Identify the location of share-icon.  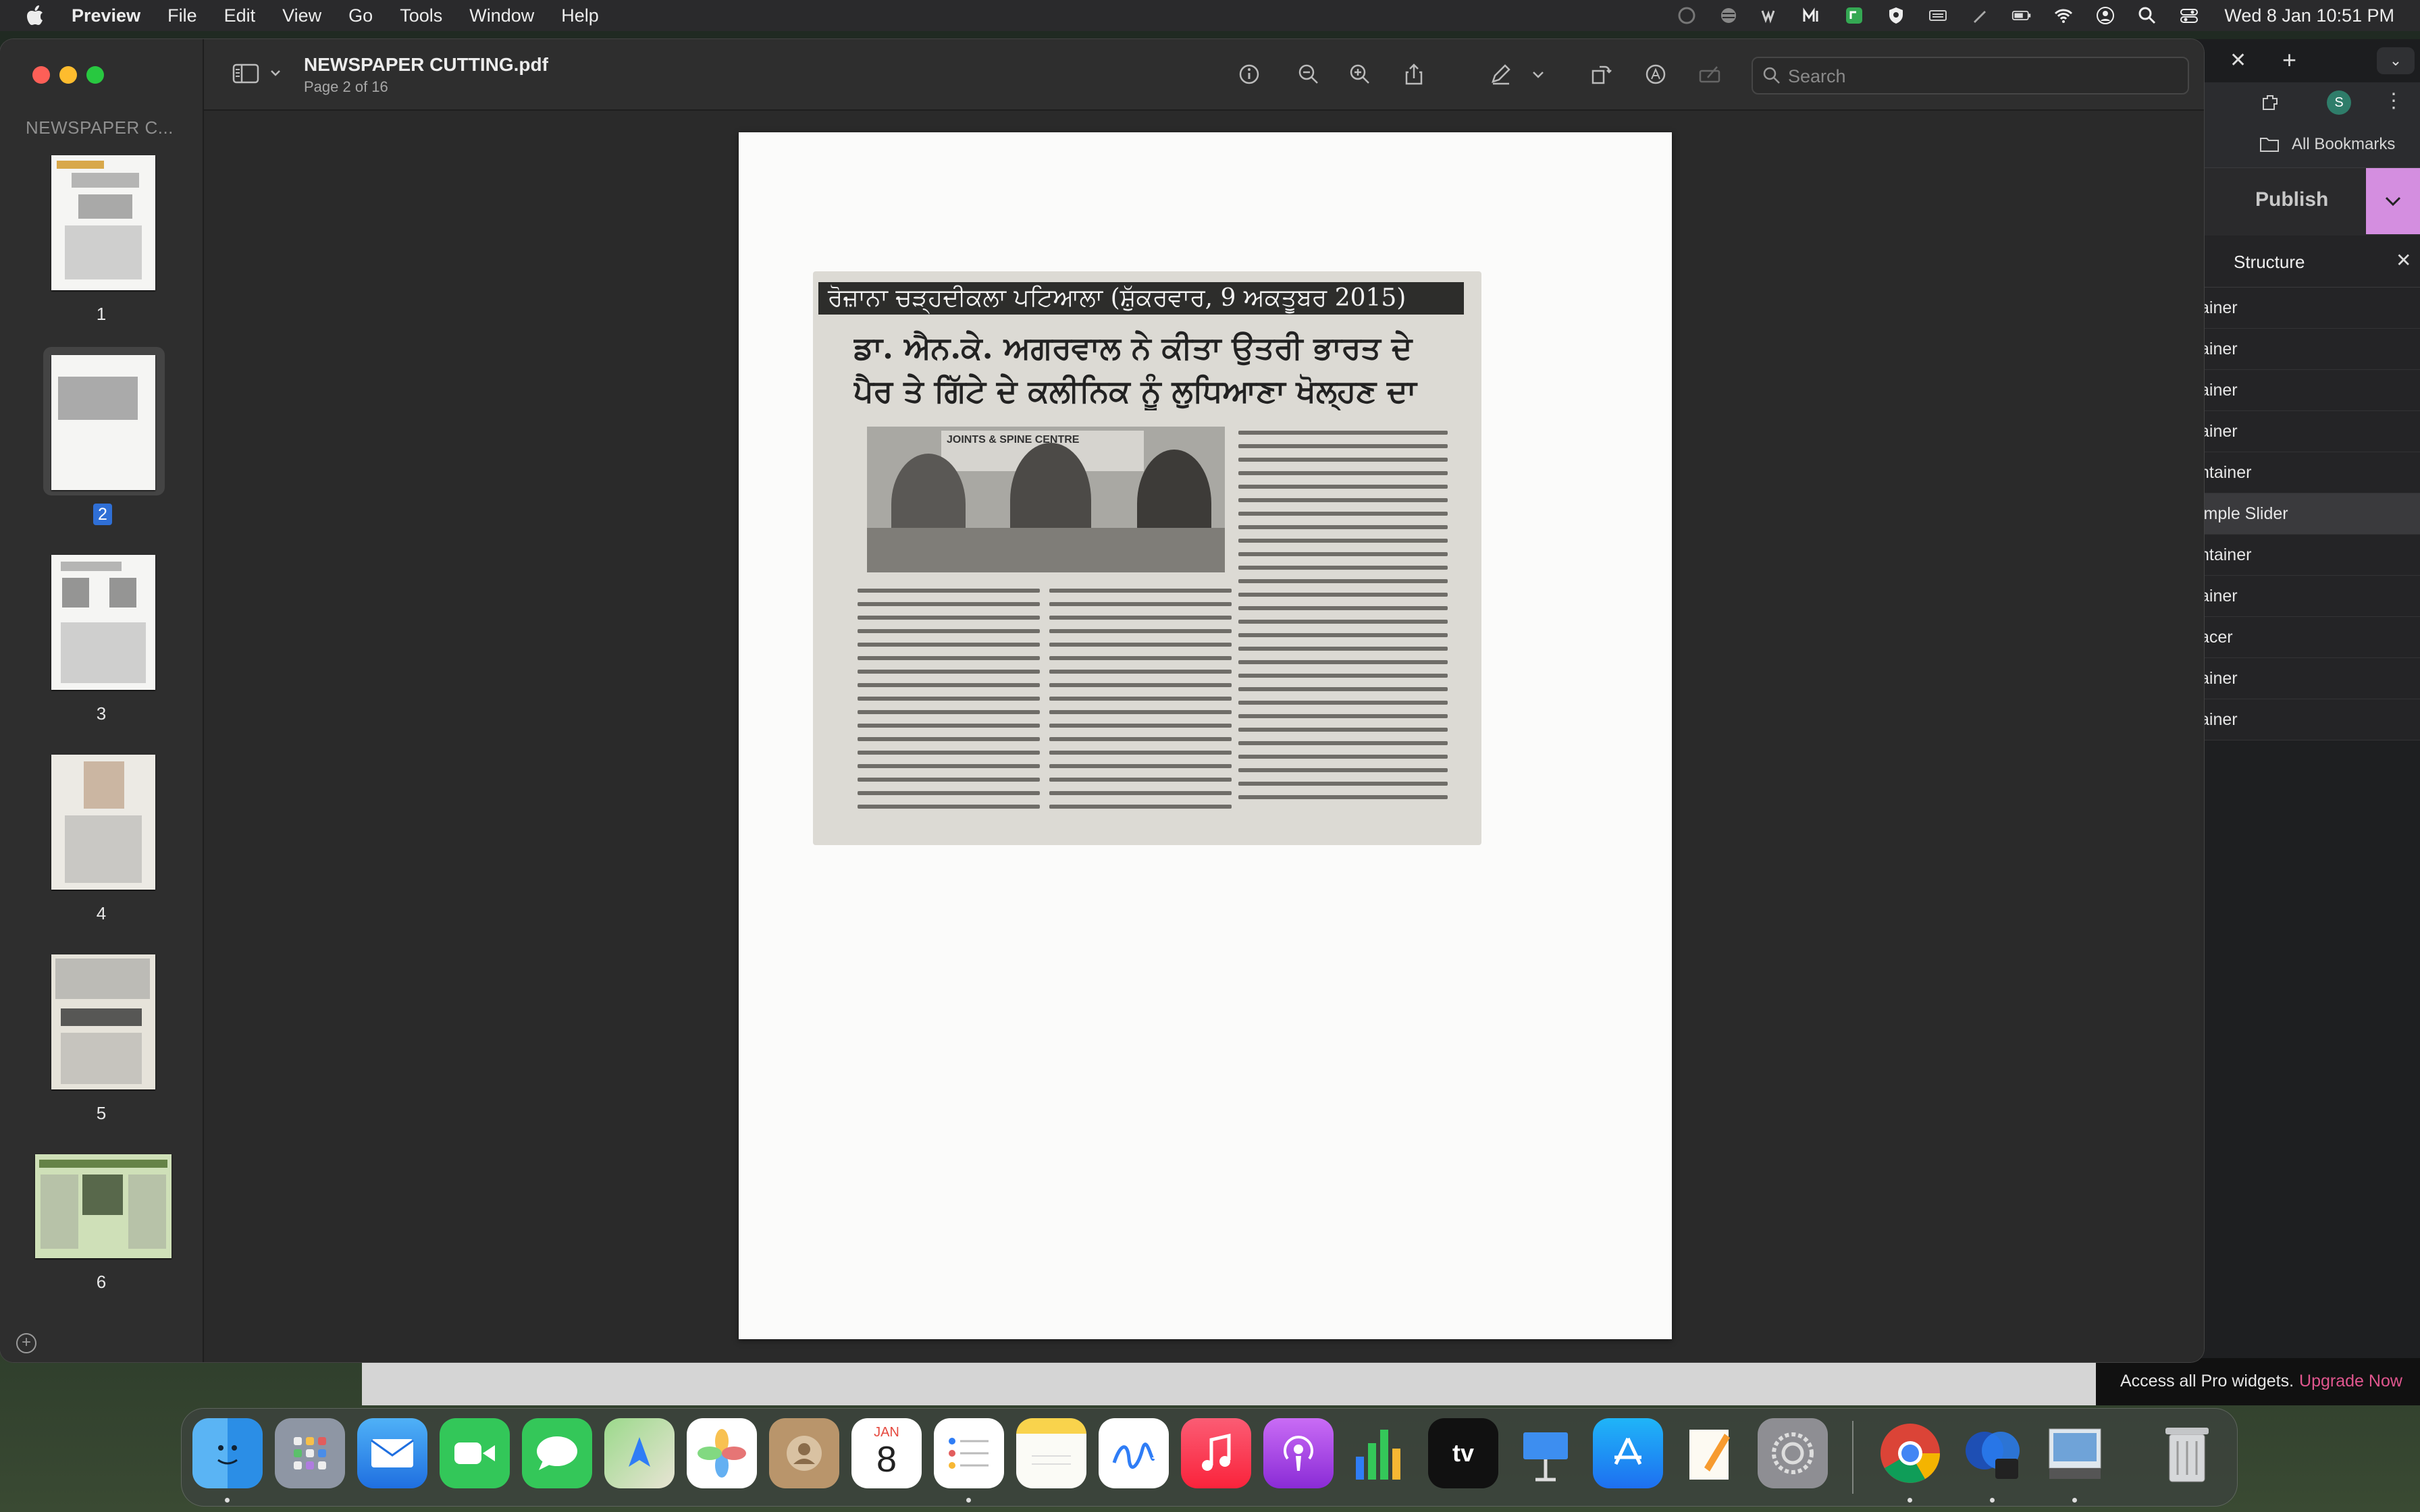
(1413, 74).